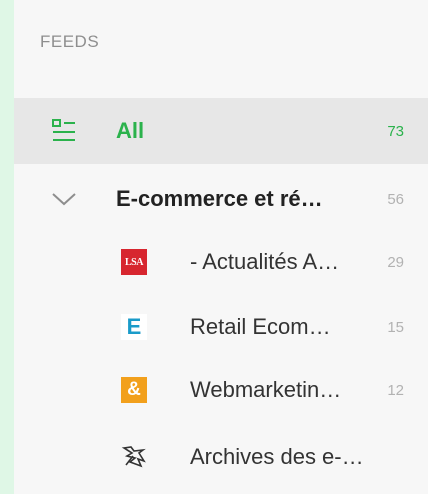  I want to click on ampersand-favicon-icon: &, so click(134, 390).